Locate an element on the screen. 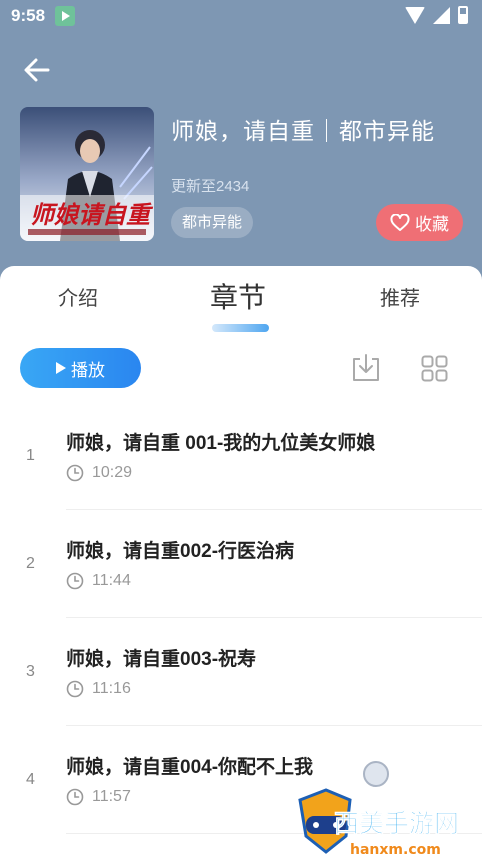 The height and width of the screenshot is (857, 482). play-label: 播放 is located at coordinates (88, 370).